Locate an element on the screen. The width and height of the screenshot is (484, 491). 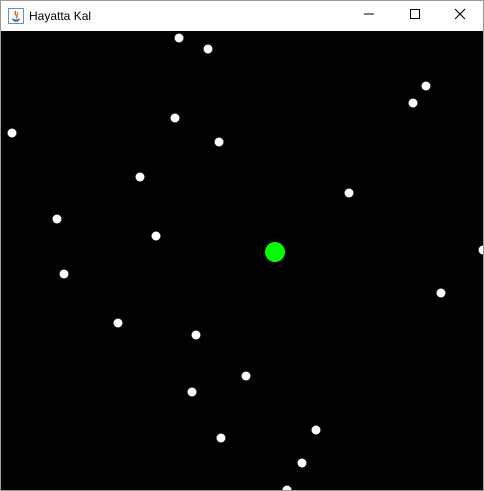
maximize-icon is located at coordinates (415, 16).